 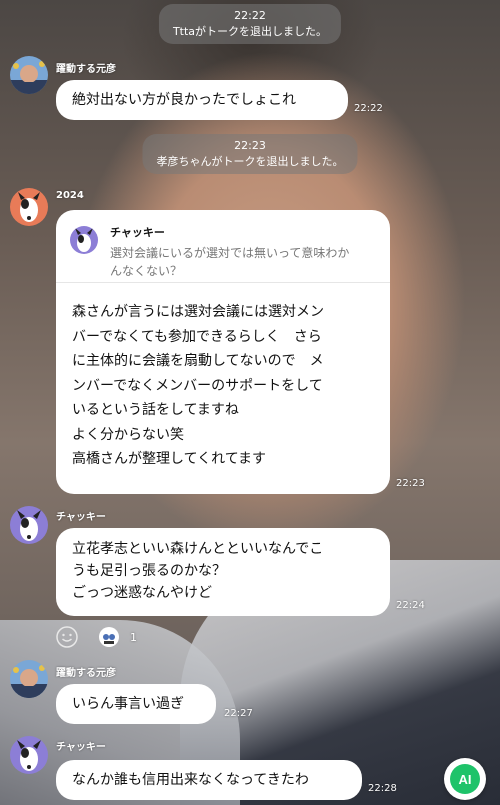 I want to click on message-line: うも足引っ張るのかな？, so click(x=149, y=571).